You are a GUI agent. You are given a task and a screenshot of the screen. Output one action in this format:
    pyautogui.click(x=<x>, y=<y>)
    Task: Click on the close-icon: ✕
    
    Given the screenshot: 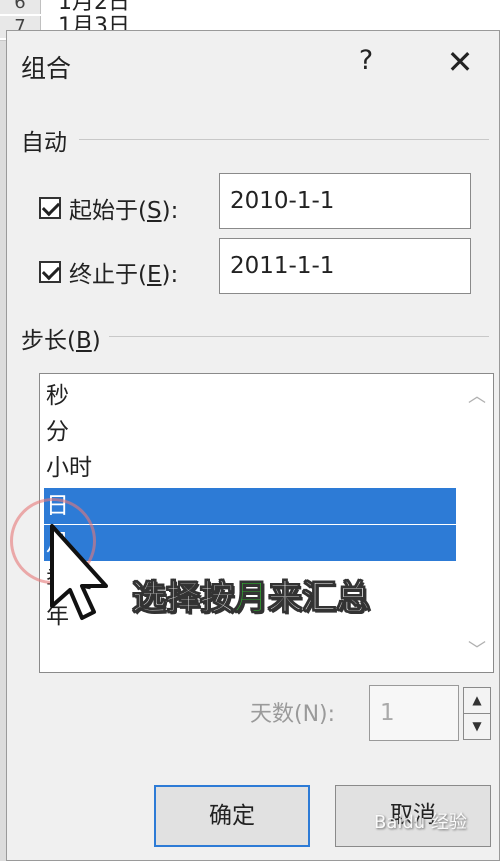 What is the action you would take?
    pyautogui.click(x=460, y=62)
    